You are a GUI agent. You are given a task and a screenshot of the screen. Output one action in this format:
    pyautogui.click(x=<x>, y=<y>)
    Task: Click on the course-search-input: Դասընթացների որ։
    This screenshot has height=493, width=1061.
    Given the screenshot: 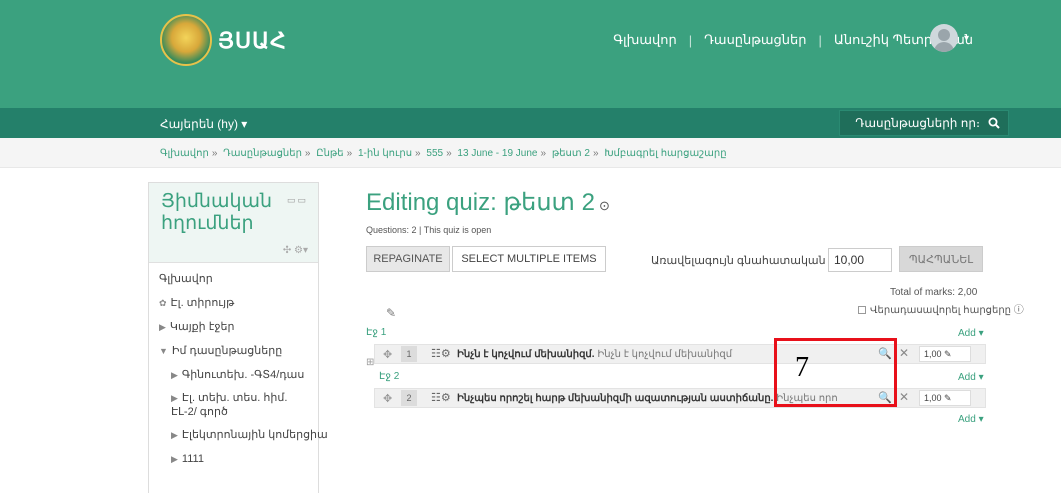 What is the action you would take?
    pyautogui.click(x=924, y=123)
    